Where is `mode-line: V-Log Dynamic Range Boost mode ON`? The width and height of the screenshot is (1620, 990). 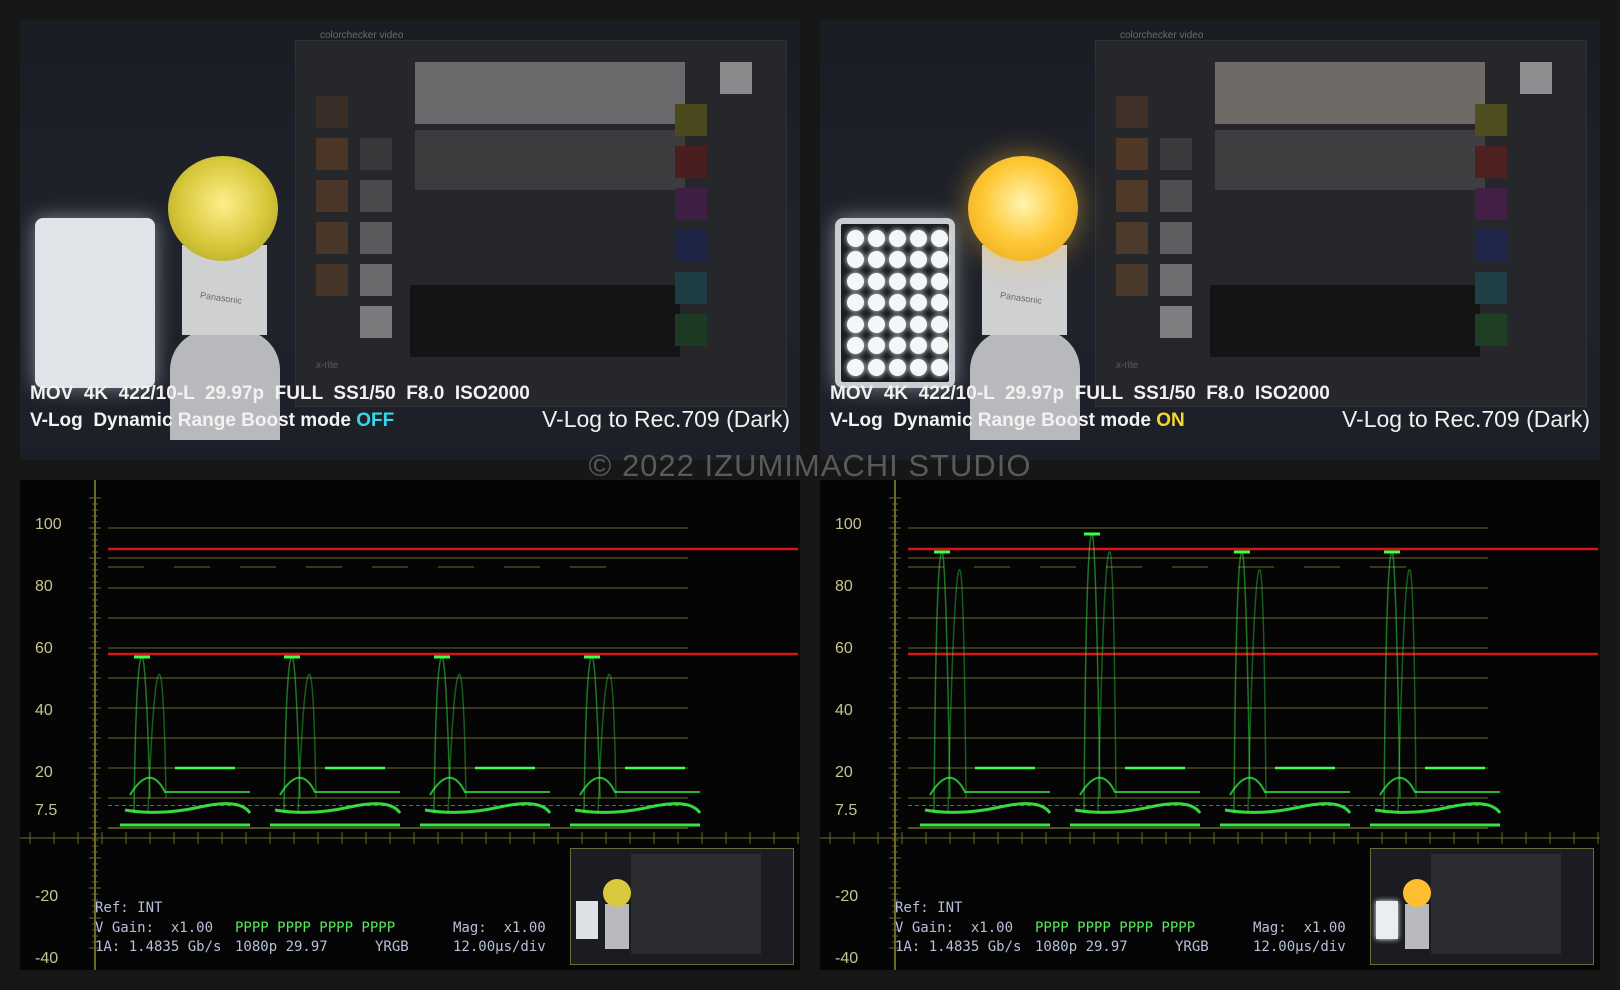 mode-line: V-Log Dynamic Range Boost mode ON is located at coordinates (1007, 421).